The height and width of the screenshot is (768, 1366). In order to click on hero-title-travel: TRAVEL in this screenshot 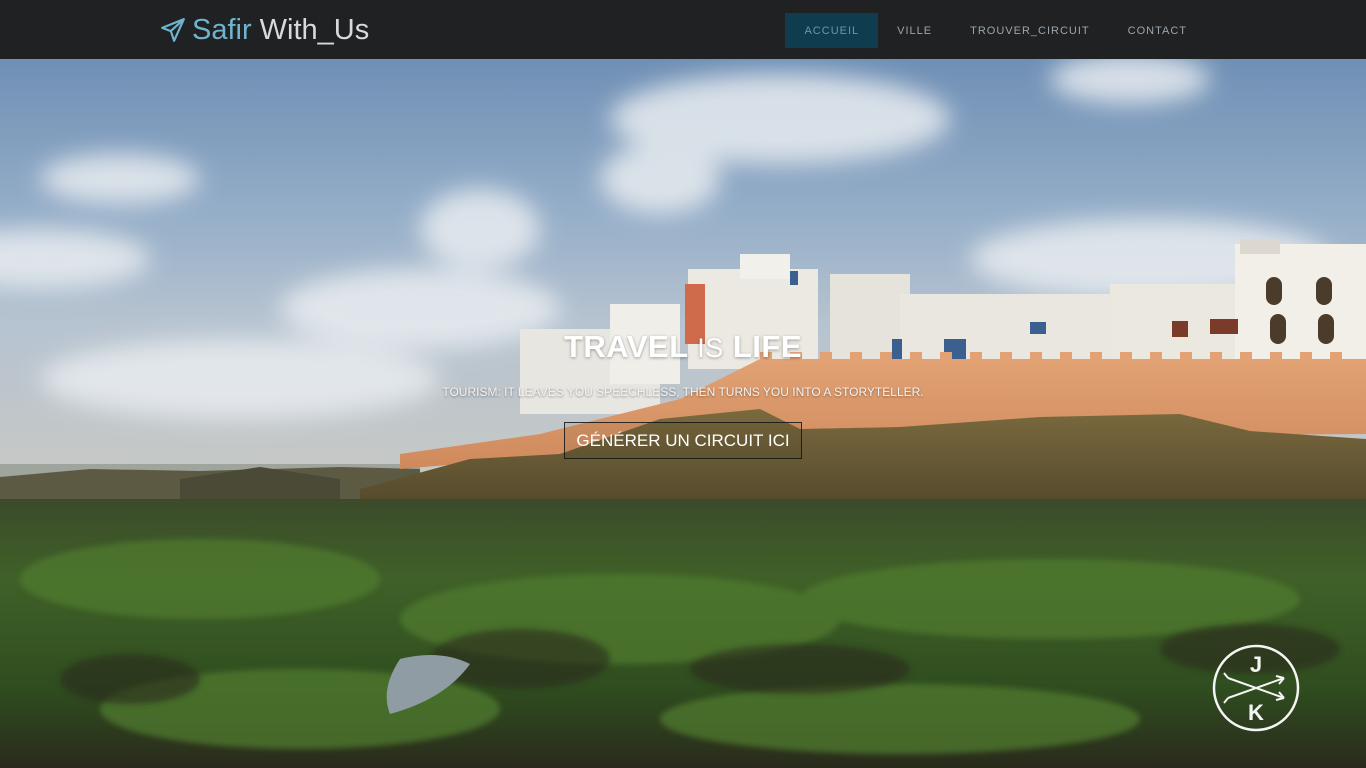, I will do `click(626, 346)`.